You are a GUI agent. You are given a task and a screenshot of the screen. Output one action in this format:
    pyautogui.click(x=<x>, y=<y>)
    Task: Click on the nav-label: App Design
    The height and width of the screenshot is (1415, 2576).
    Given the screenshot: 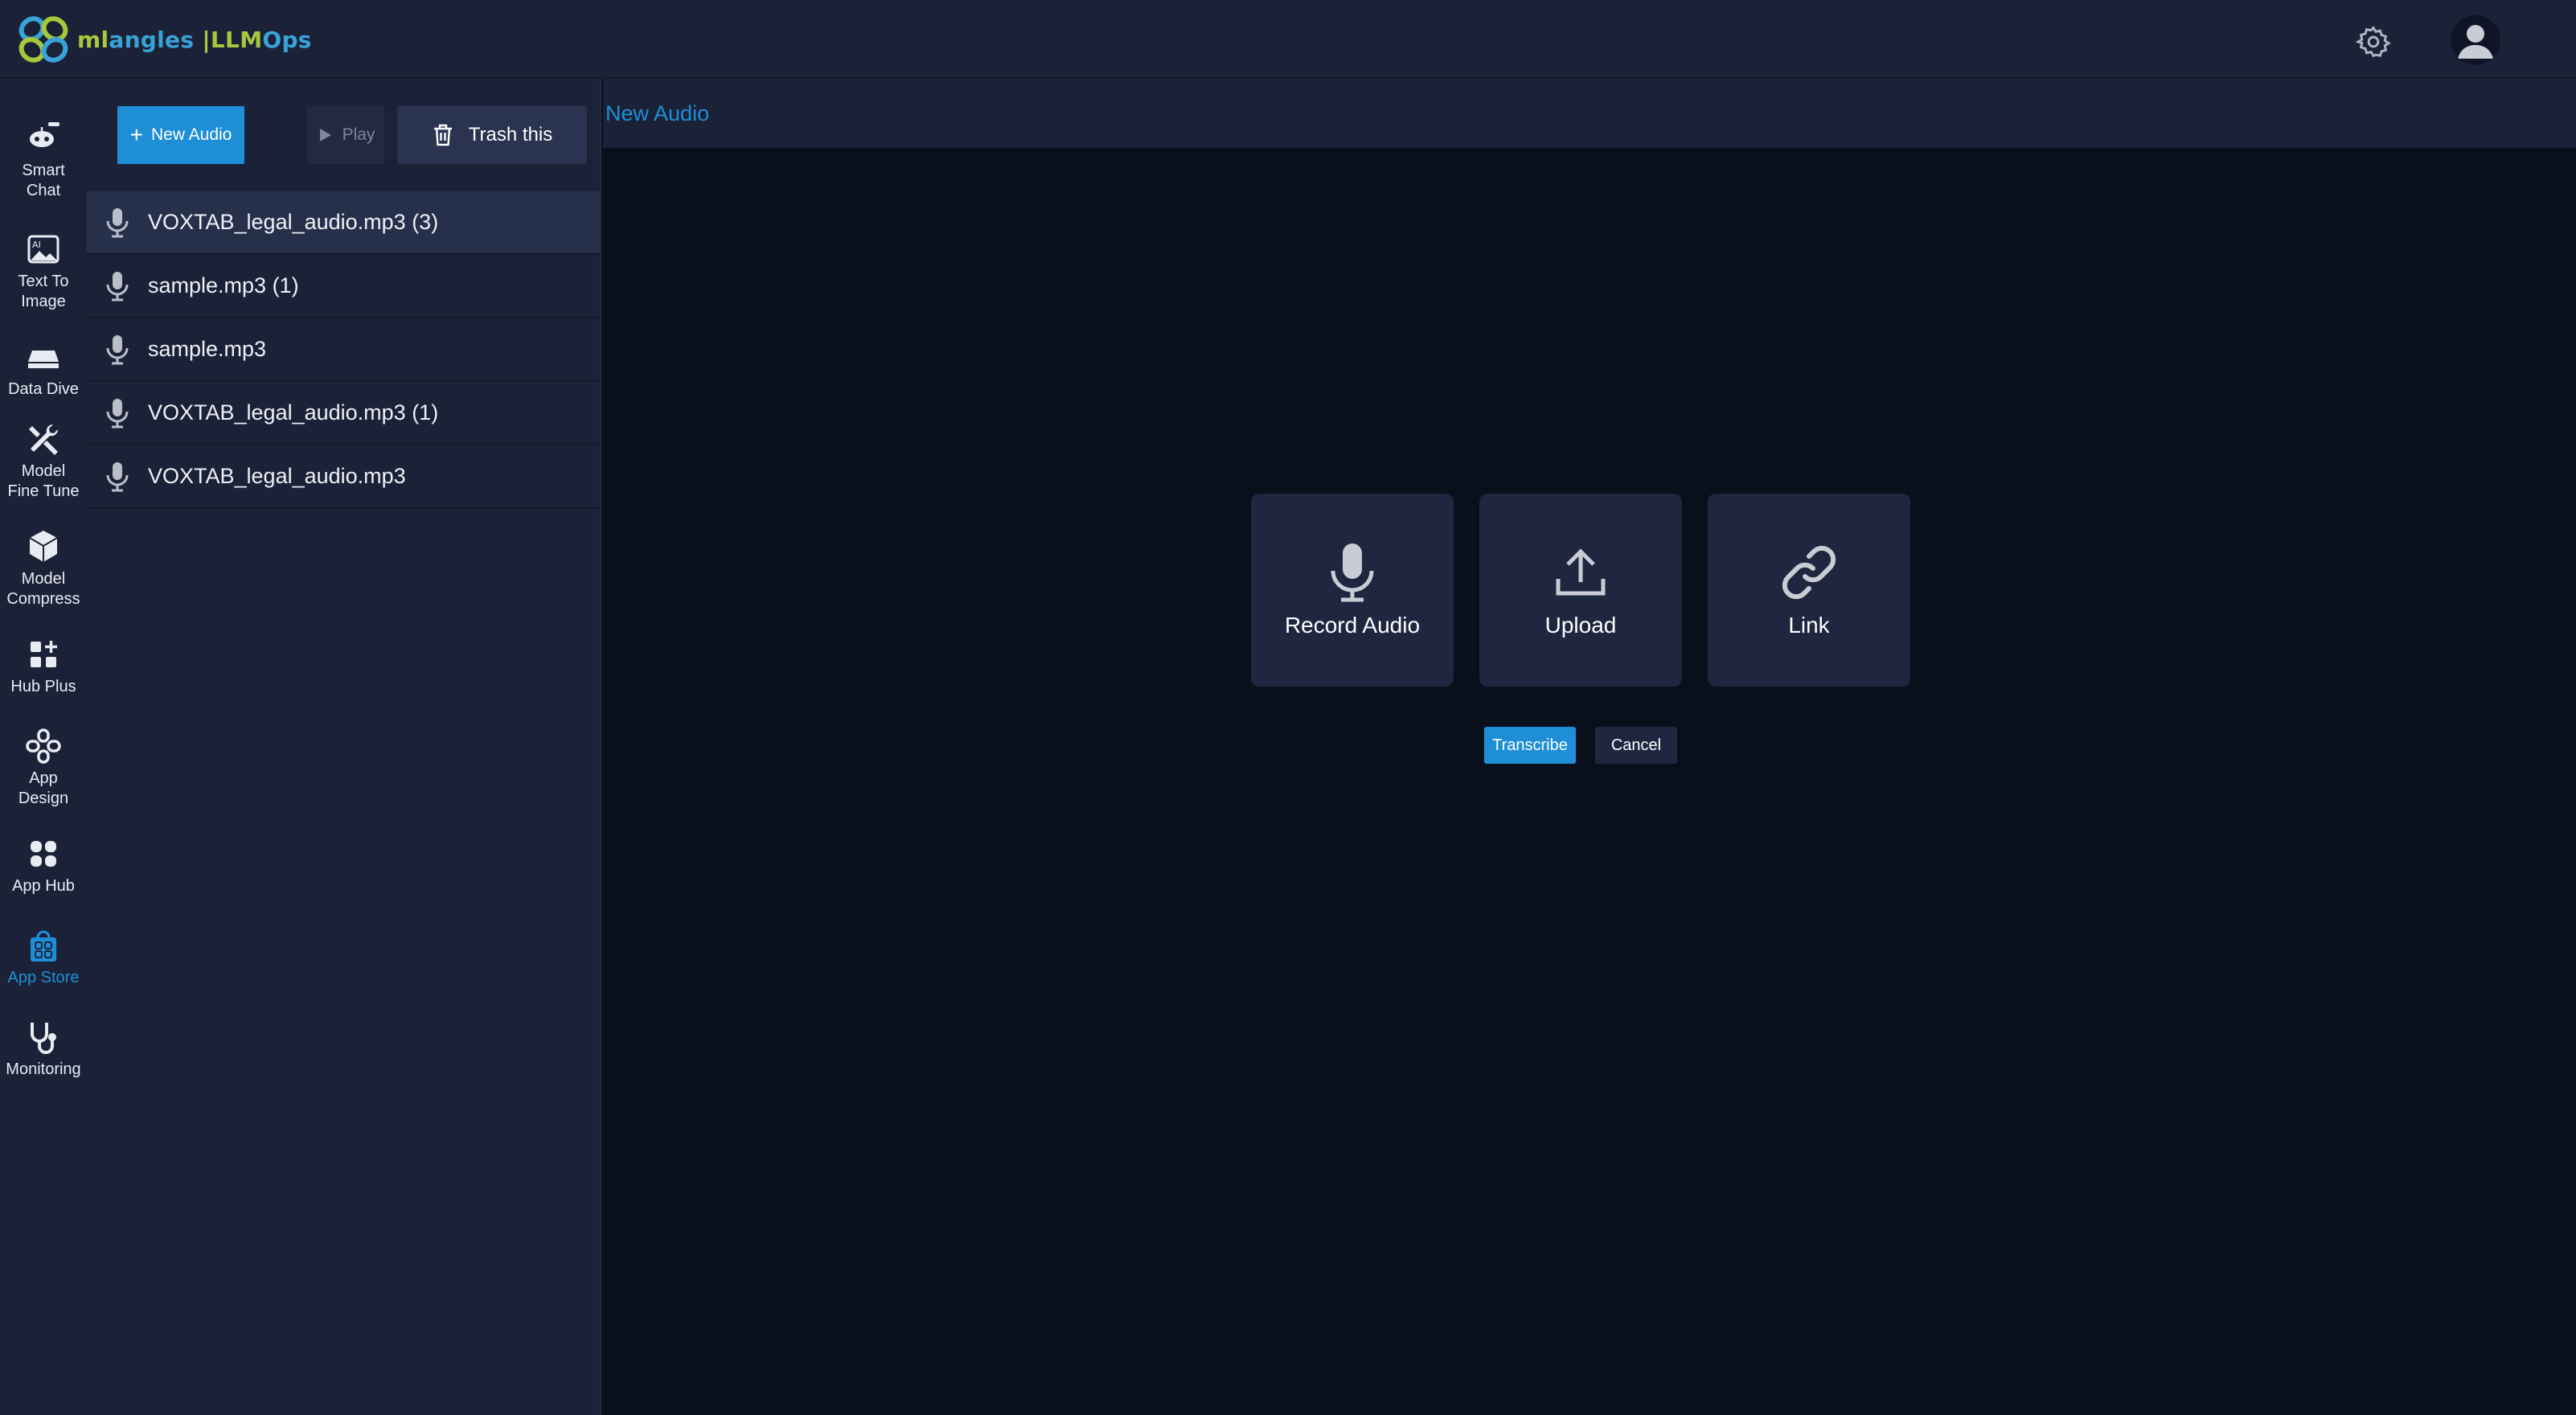 What is the action you would take?
    pyautogui.click(x=43, y=788)
    